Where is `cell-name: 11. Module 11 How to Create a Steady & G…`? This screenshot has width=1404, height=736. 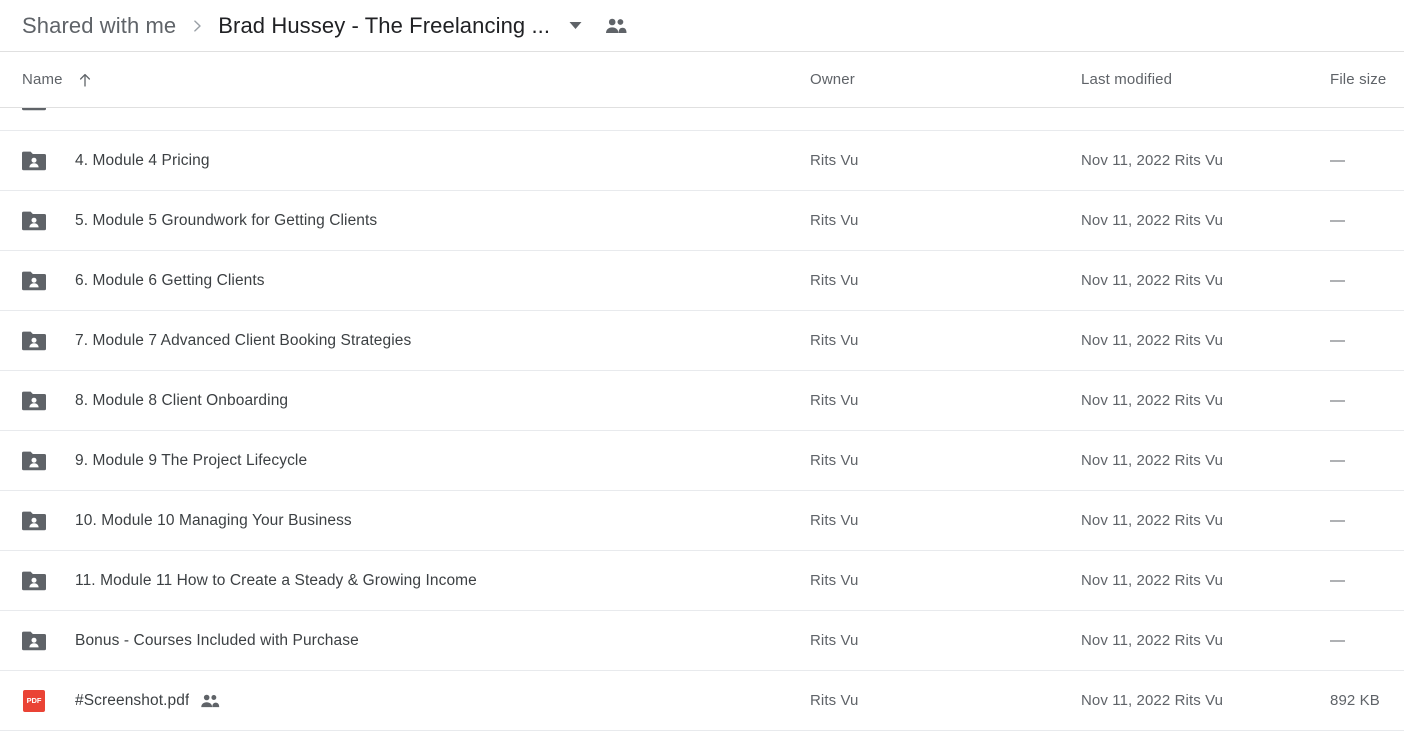 cell-name: 11. Module 11 How to Create a Steady & G… is located at coordinates (405, 581).